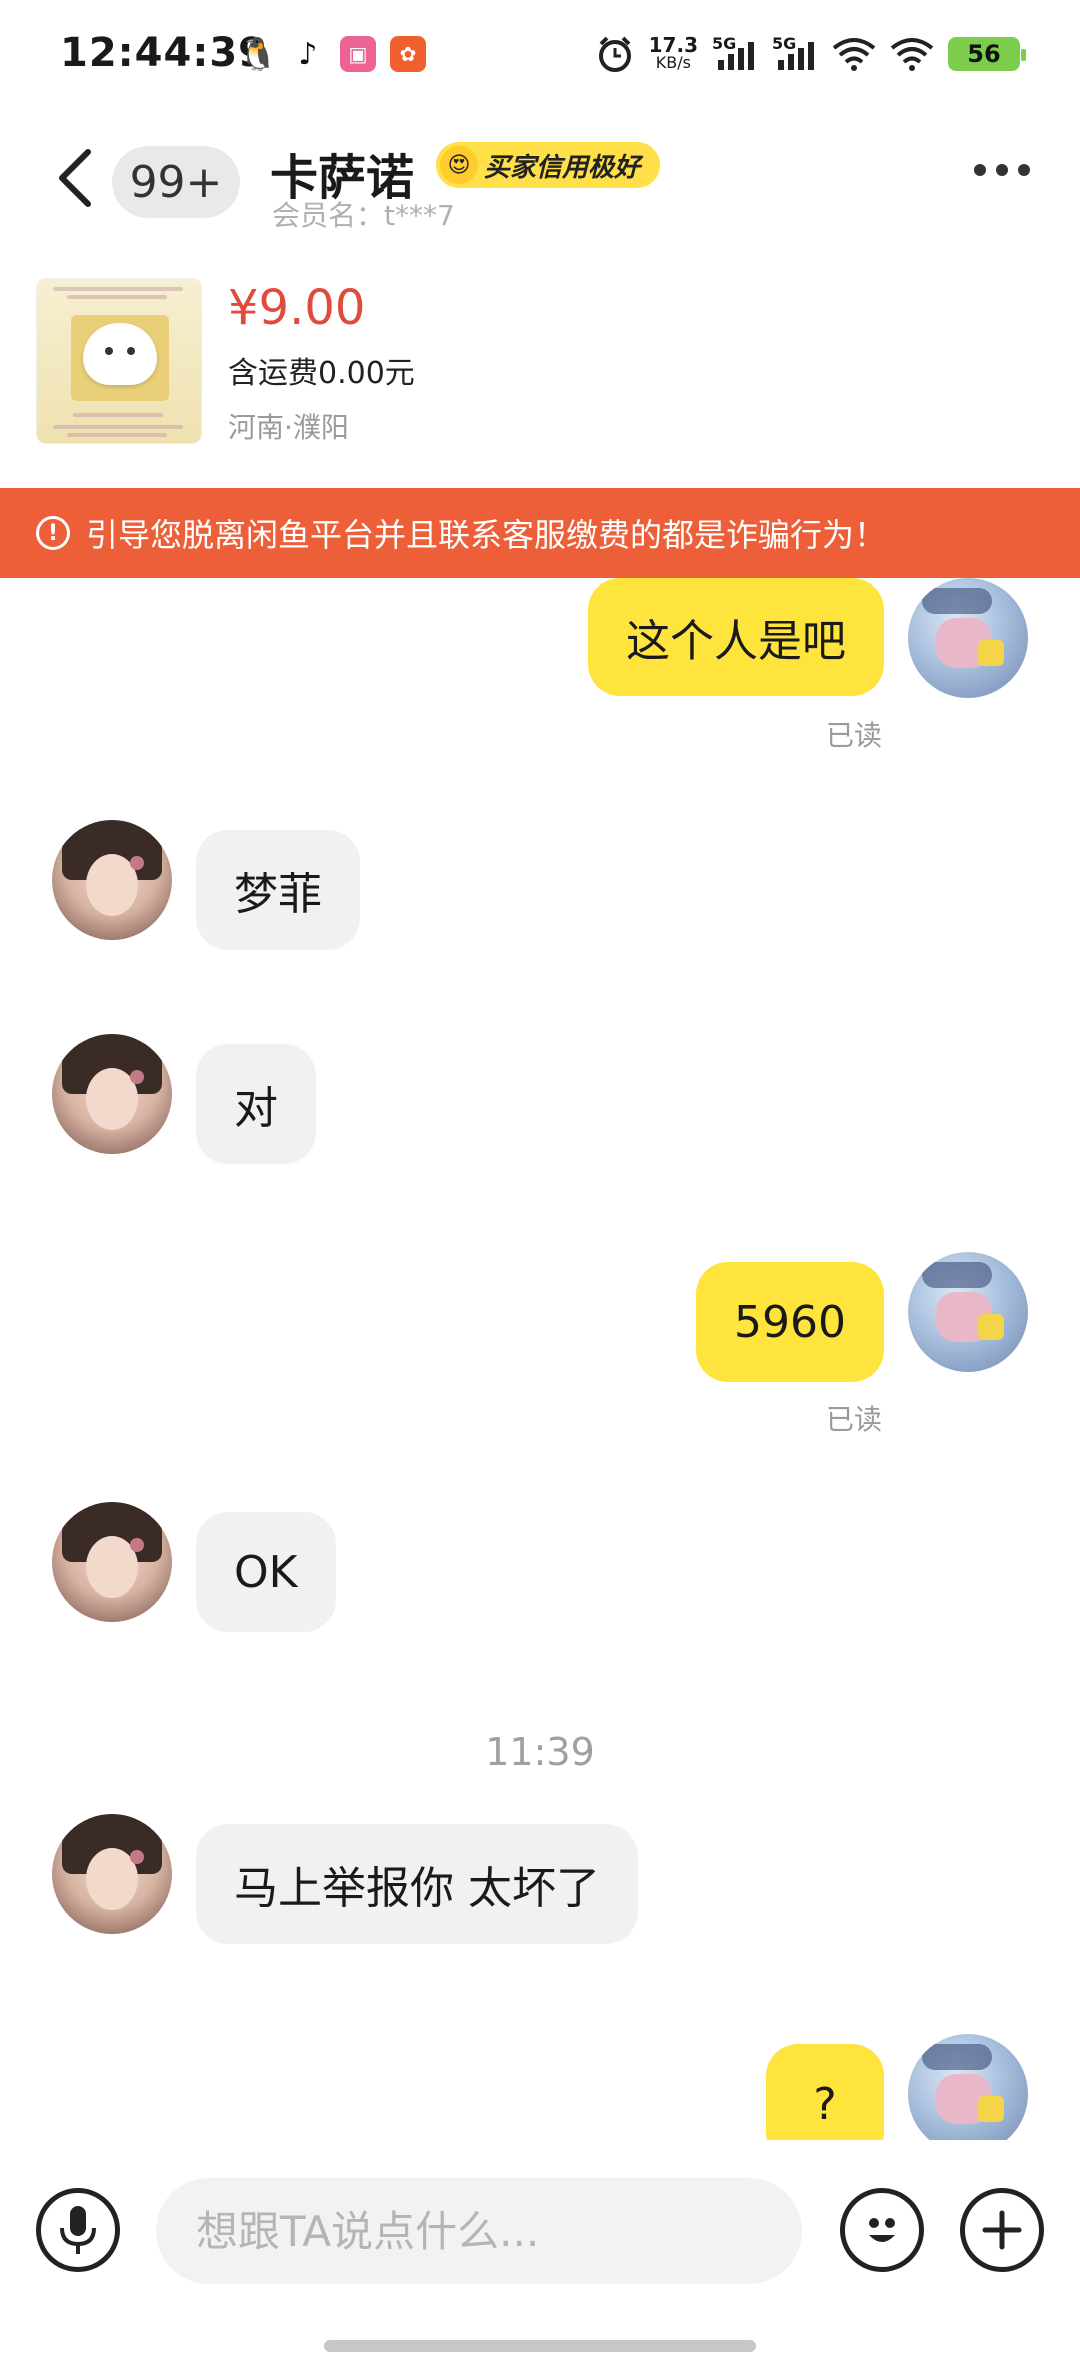  Describe the element at coordinates (297, 308) in the screenshot. I see `product-price: ¥9.00` at that location.